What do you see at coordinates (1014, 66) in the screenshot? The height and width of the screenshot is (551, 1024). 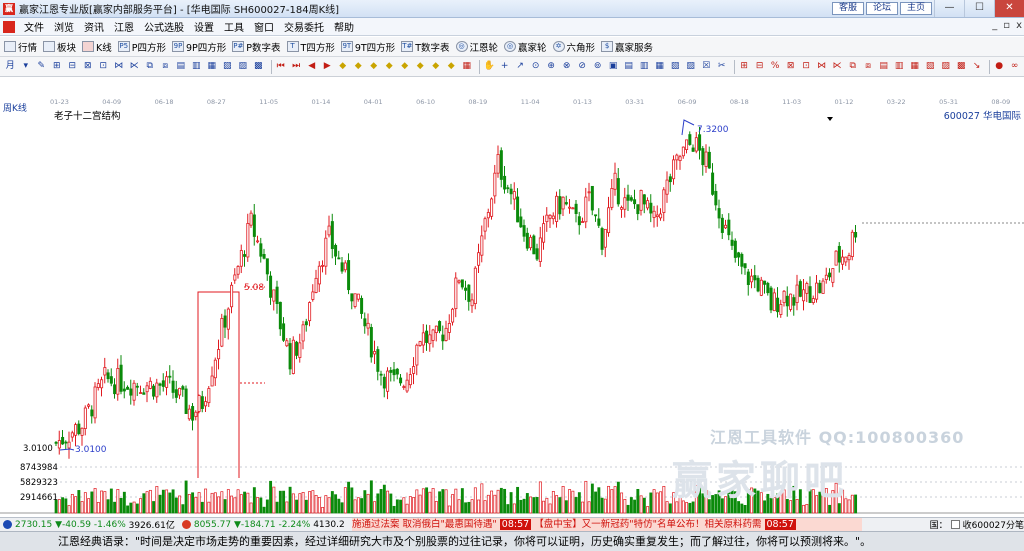 I see `draw-tool-4-1-icon: ∞` at bounding box center [1014, 66].